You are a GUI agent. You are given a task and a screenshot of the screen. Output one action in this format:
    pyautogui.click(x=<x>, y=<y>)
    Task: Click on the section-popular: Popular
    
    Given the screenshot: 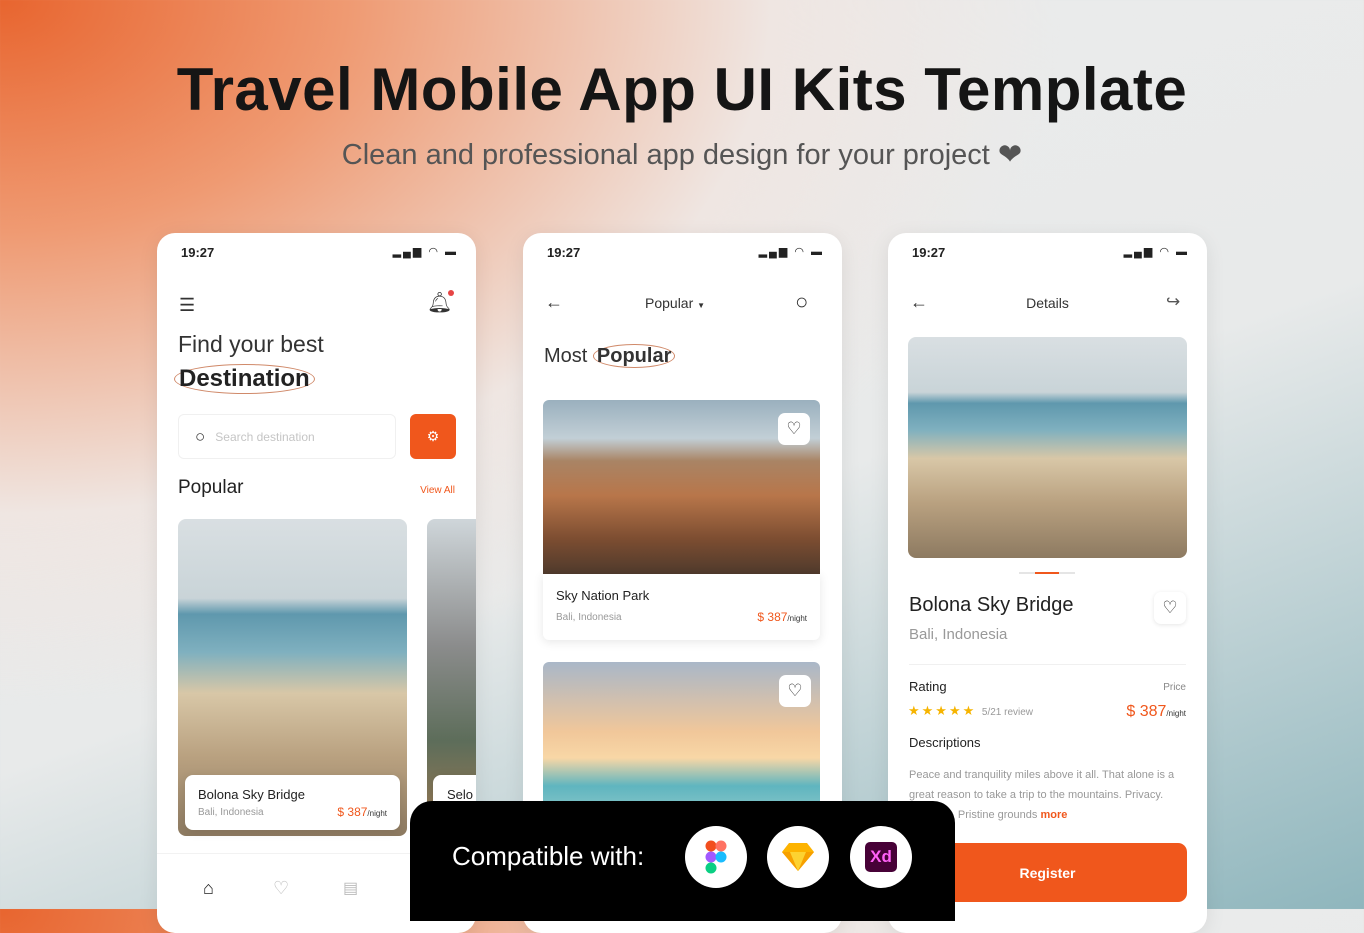 What is the action you would take?
    pyautogui.click(x=211, y=487)
    